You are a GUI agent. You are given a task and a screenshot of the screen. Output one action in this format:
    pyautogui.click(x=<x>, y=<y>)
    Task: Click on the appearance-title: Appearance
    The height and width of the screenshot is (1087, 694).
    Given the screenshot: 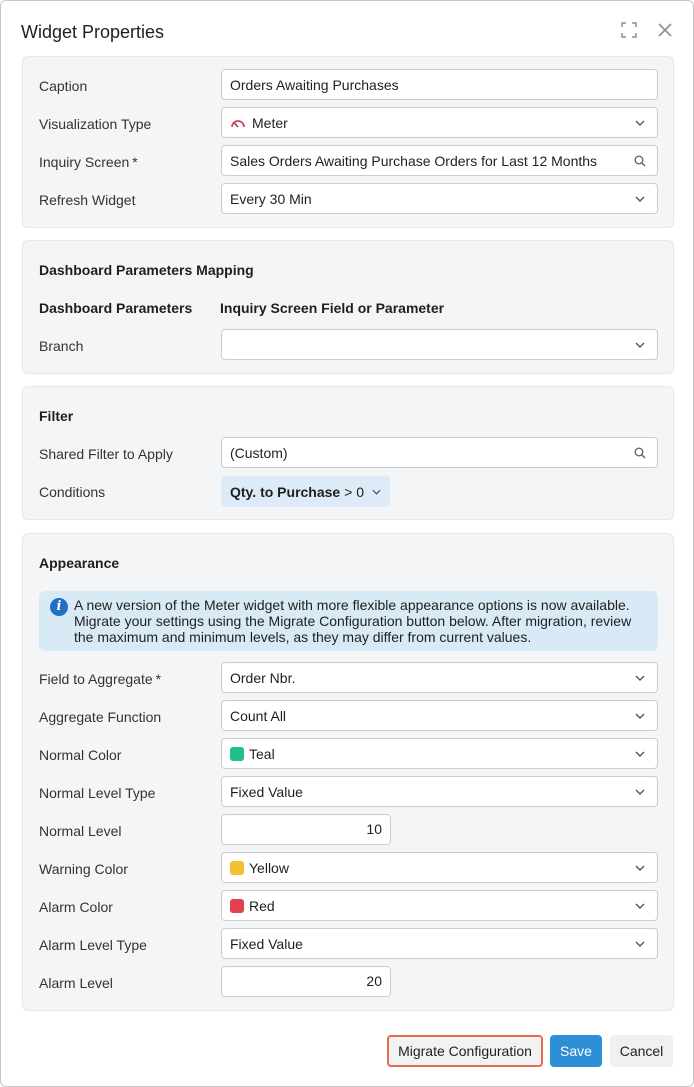 What is the action you would take?
    pyautogui.click(x=79, y=563)
    